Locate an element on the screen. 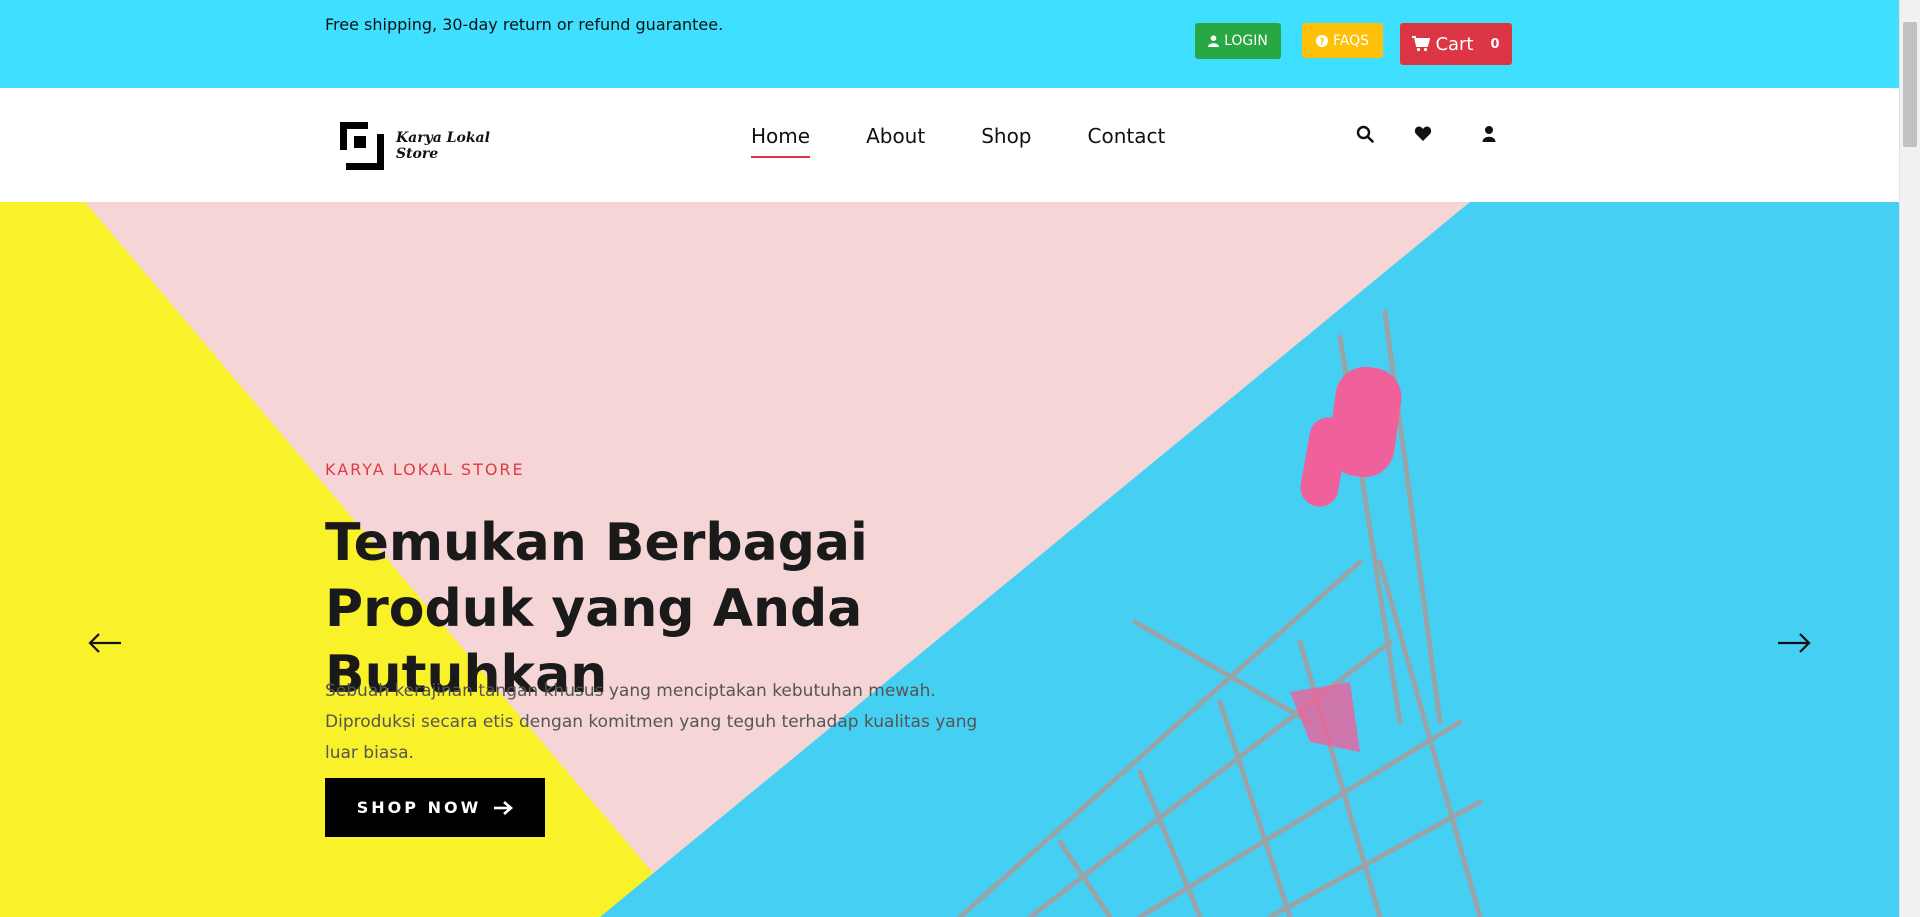 This screenshot has height=917, width=1920. shop-now-button: SHOP NOW is located at coordinates (435, 807).